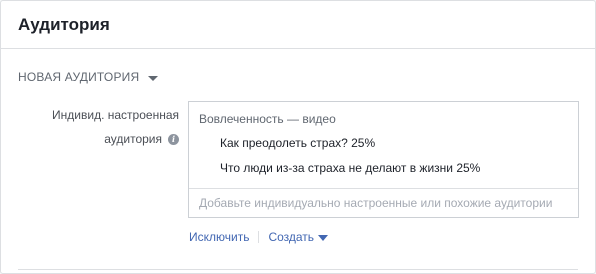 This screenshot has width=596, height=274. Describe the element at coordinates (173, 139) in the screenshot. I see `info-icon: i` at that location.